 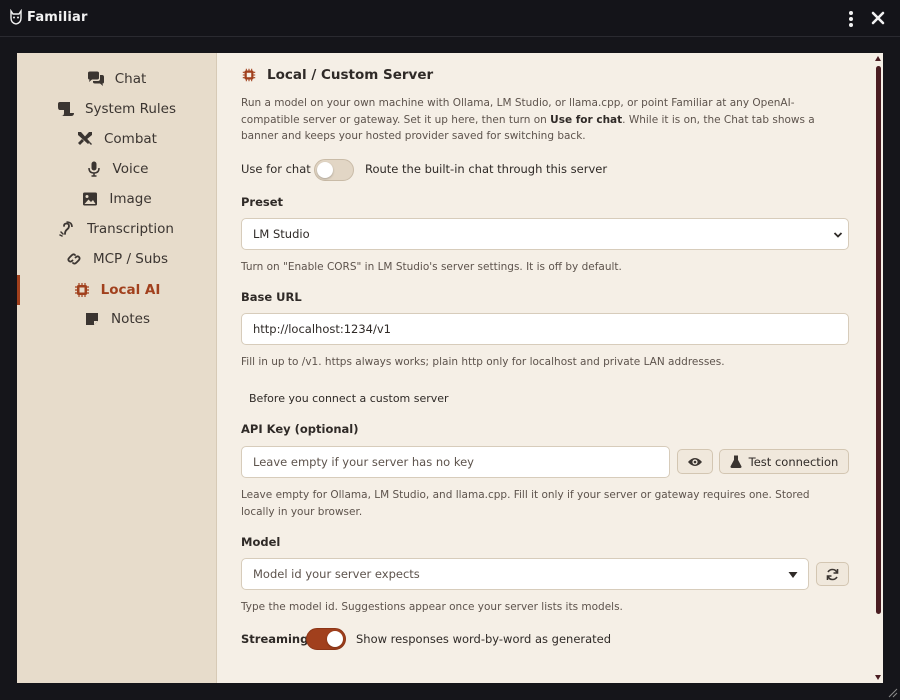 I want to click on api-key-label: API Key (optional), so click(x=300, y=429).